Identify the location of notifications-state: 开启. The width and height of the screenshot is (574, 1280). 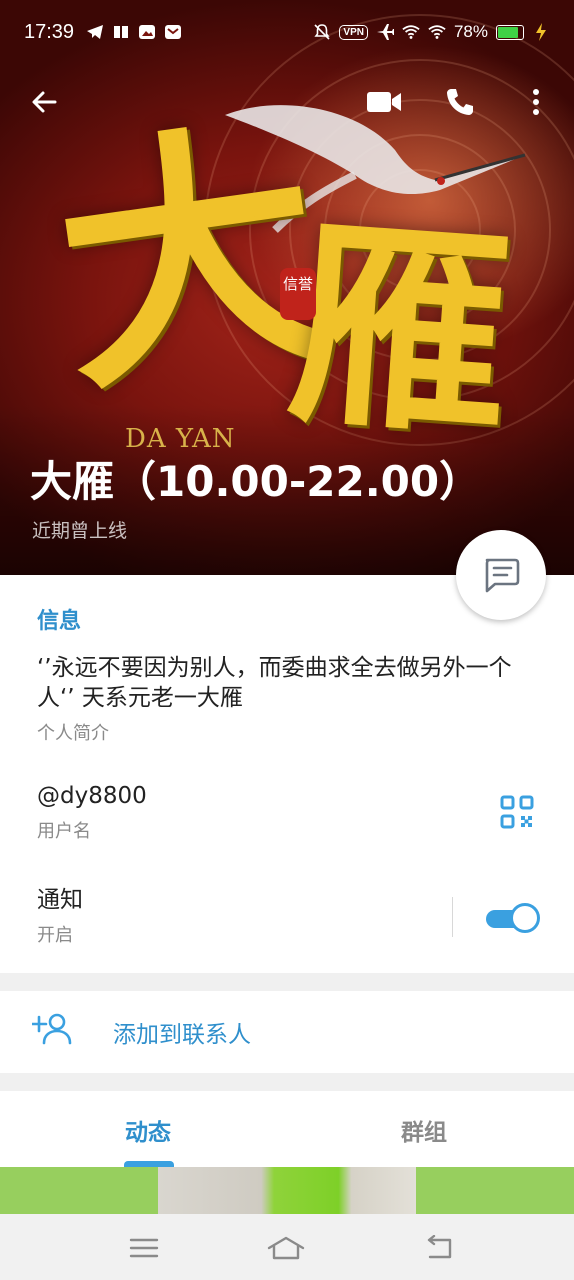
(55, 935).